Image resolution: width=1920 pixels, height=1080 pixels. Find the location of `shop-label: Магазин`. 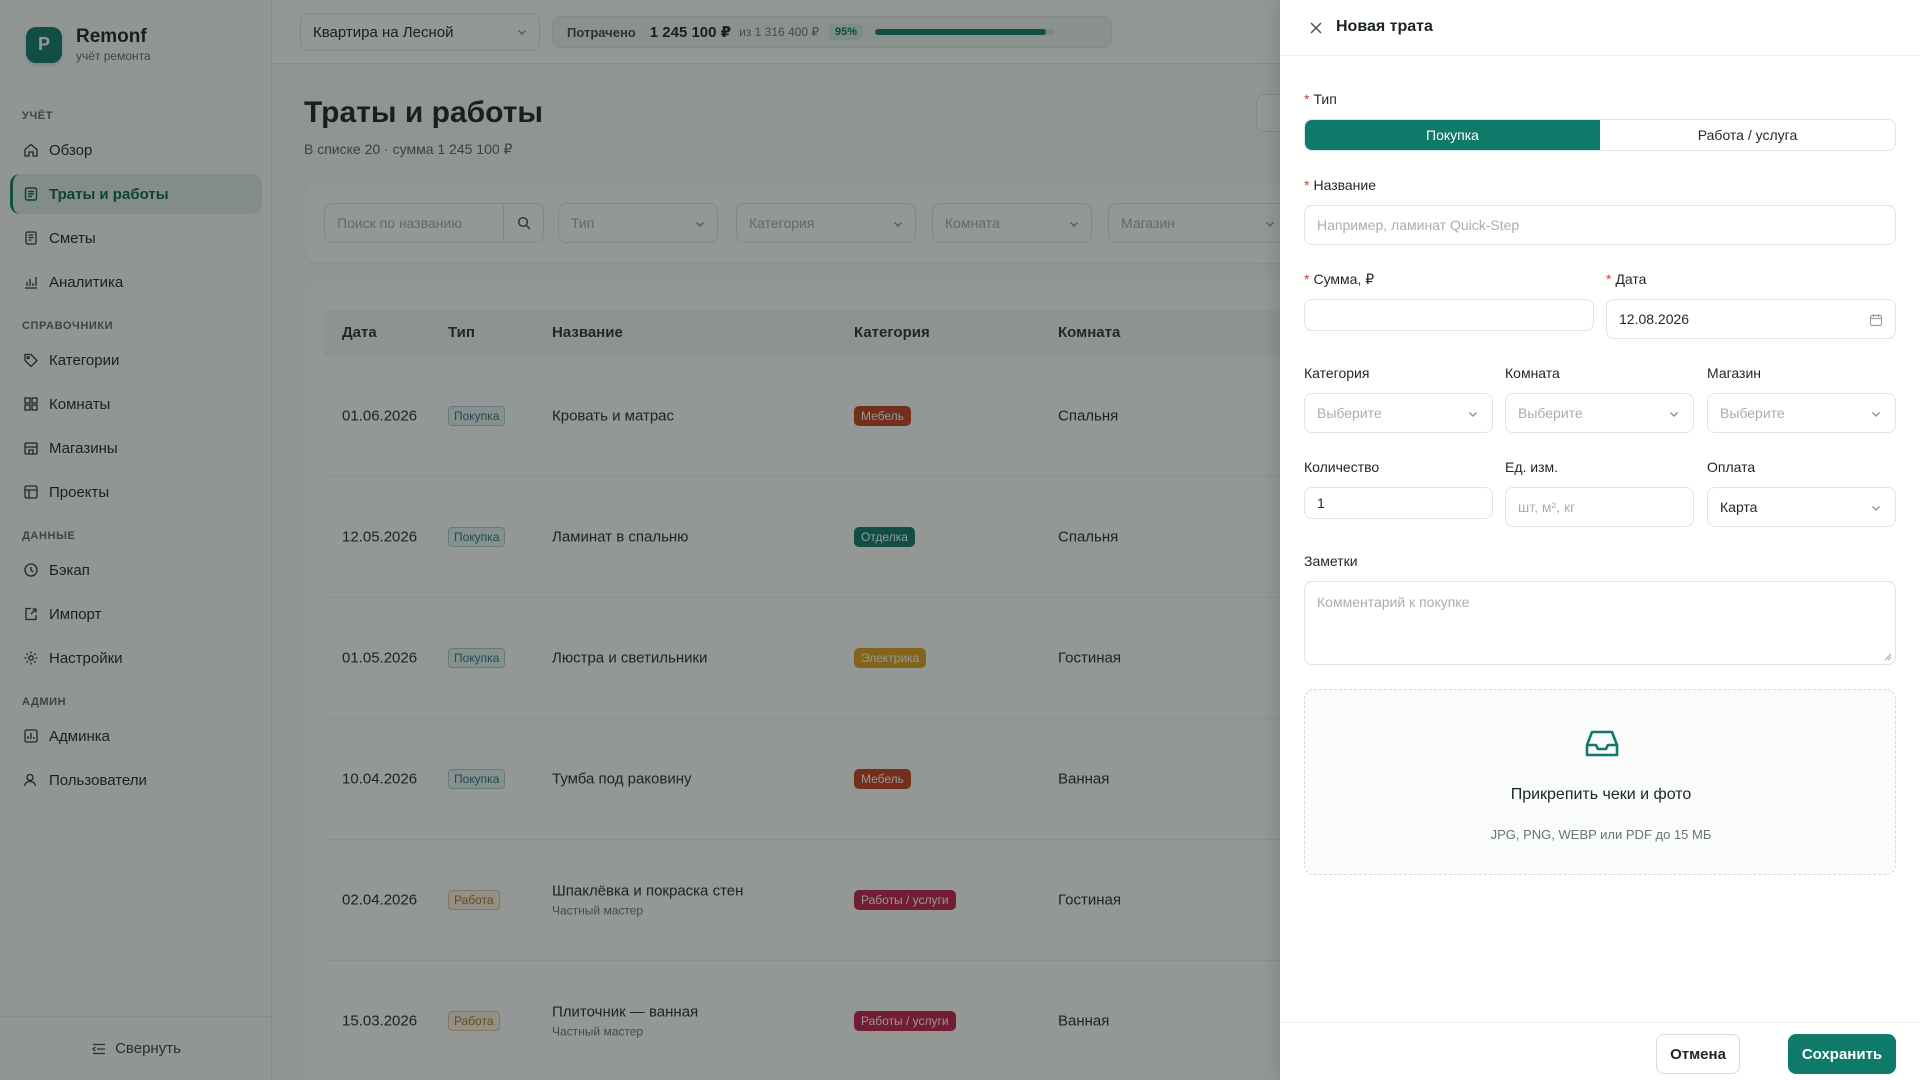

shop-label: Магазин is located at coordinates (1734, 373).